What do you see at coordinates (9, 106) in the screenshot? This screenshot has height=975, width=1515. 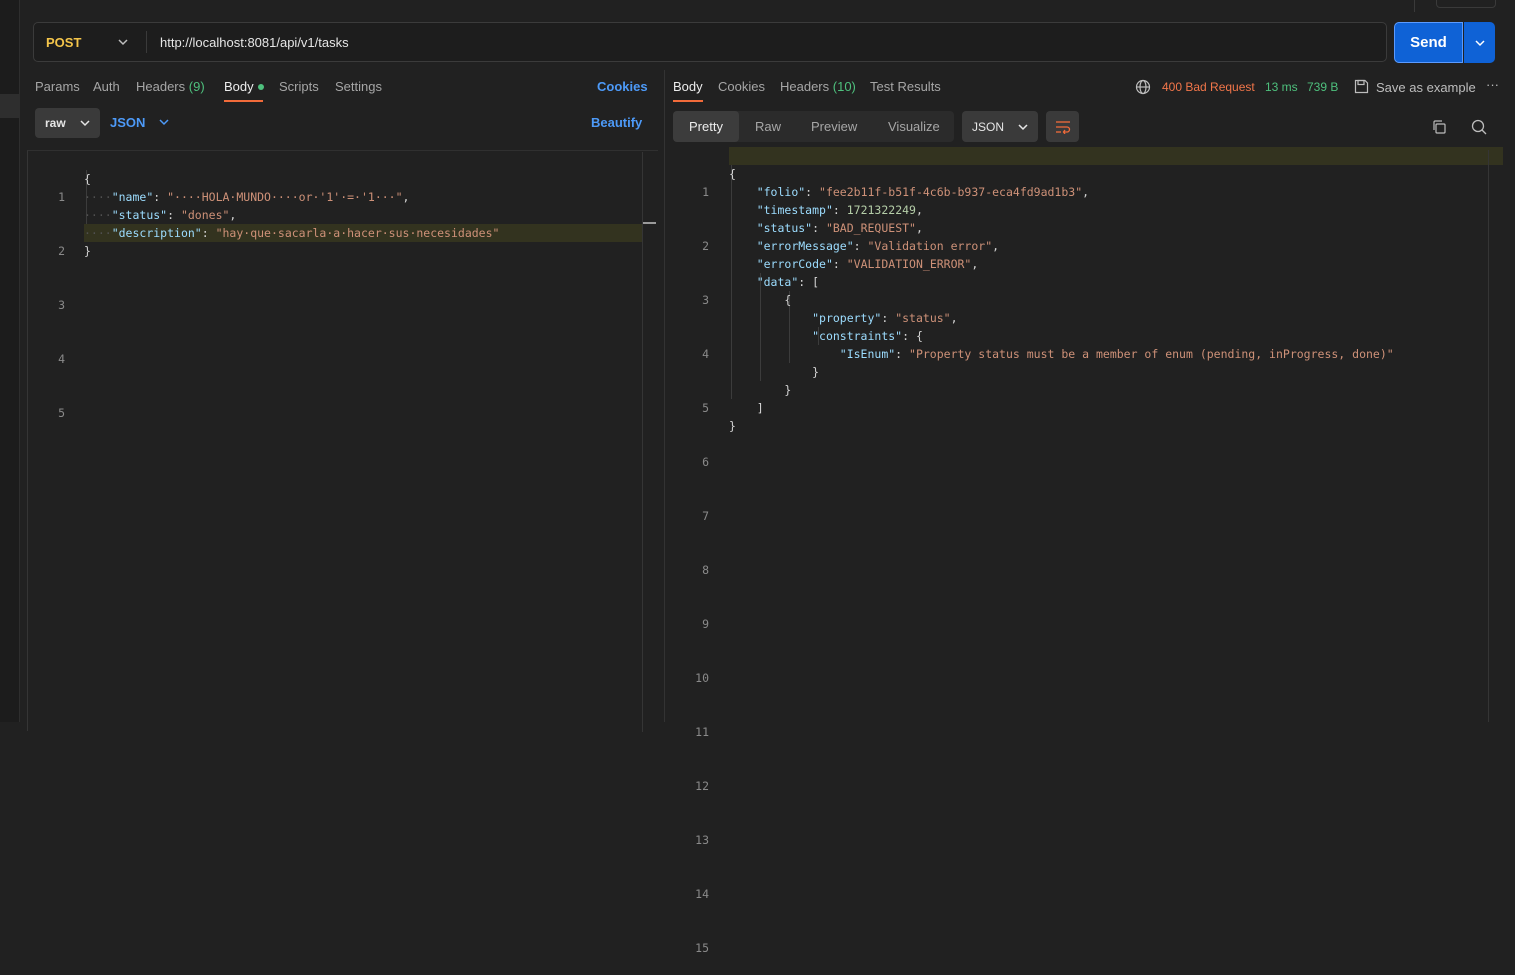 I see `sidebar-selected-item` at bounding box center [9, 106].